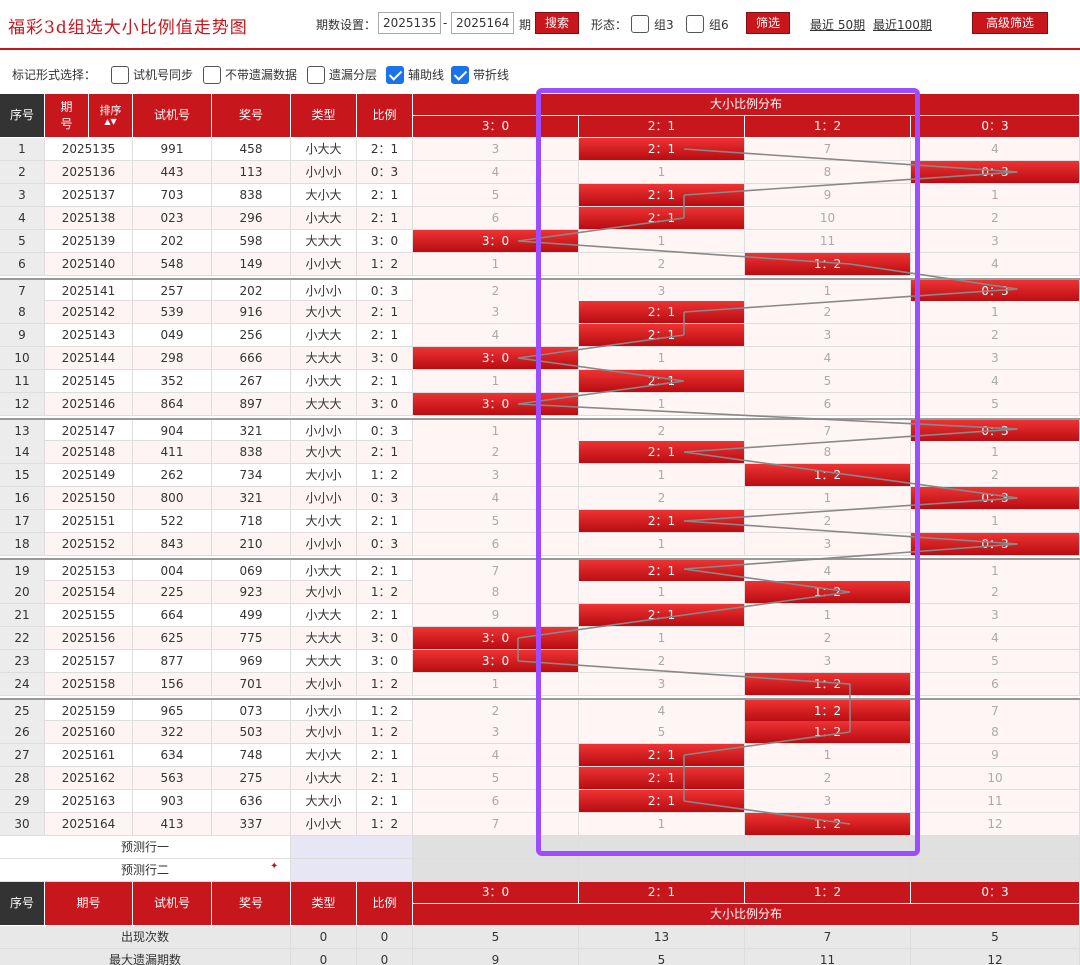 Image resolution: width=1080 pixels, height=965 pixels. What do you see at coordinates (902, 24) in the screenshot?
I see `recent-100-link: 最近100期` at bounding box center [902, 24].